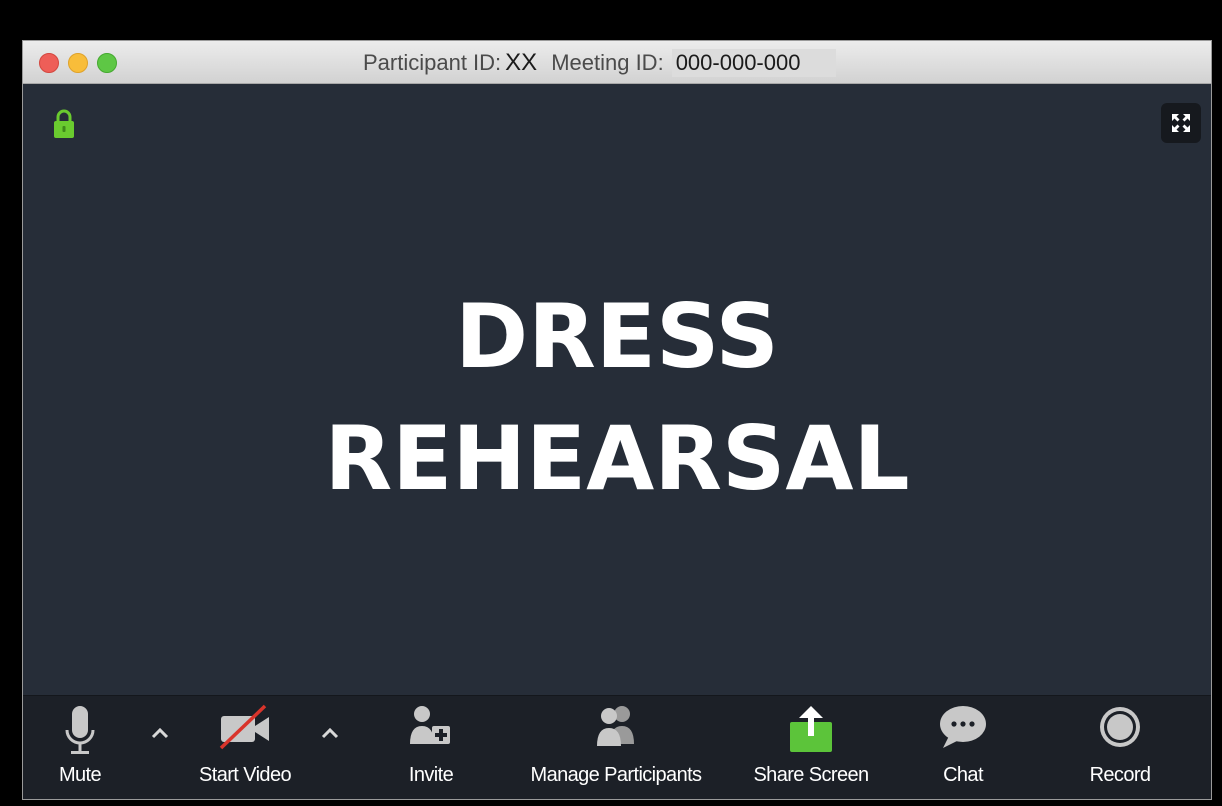 Image resolution: width=1222 pixels, height=806 pixels. What do you see at coordinates (963, 775) in the screenshot?
I see `chat-label: Chat` at bounding box center [963, 775].